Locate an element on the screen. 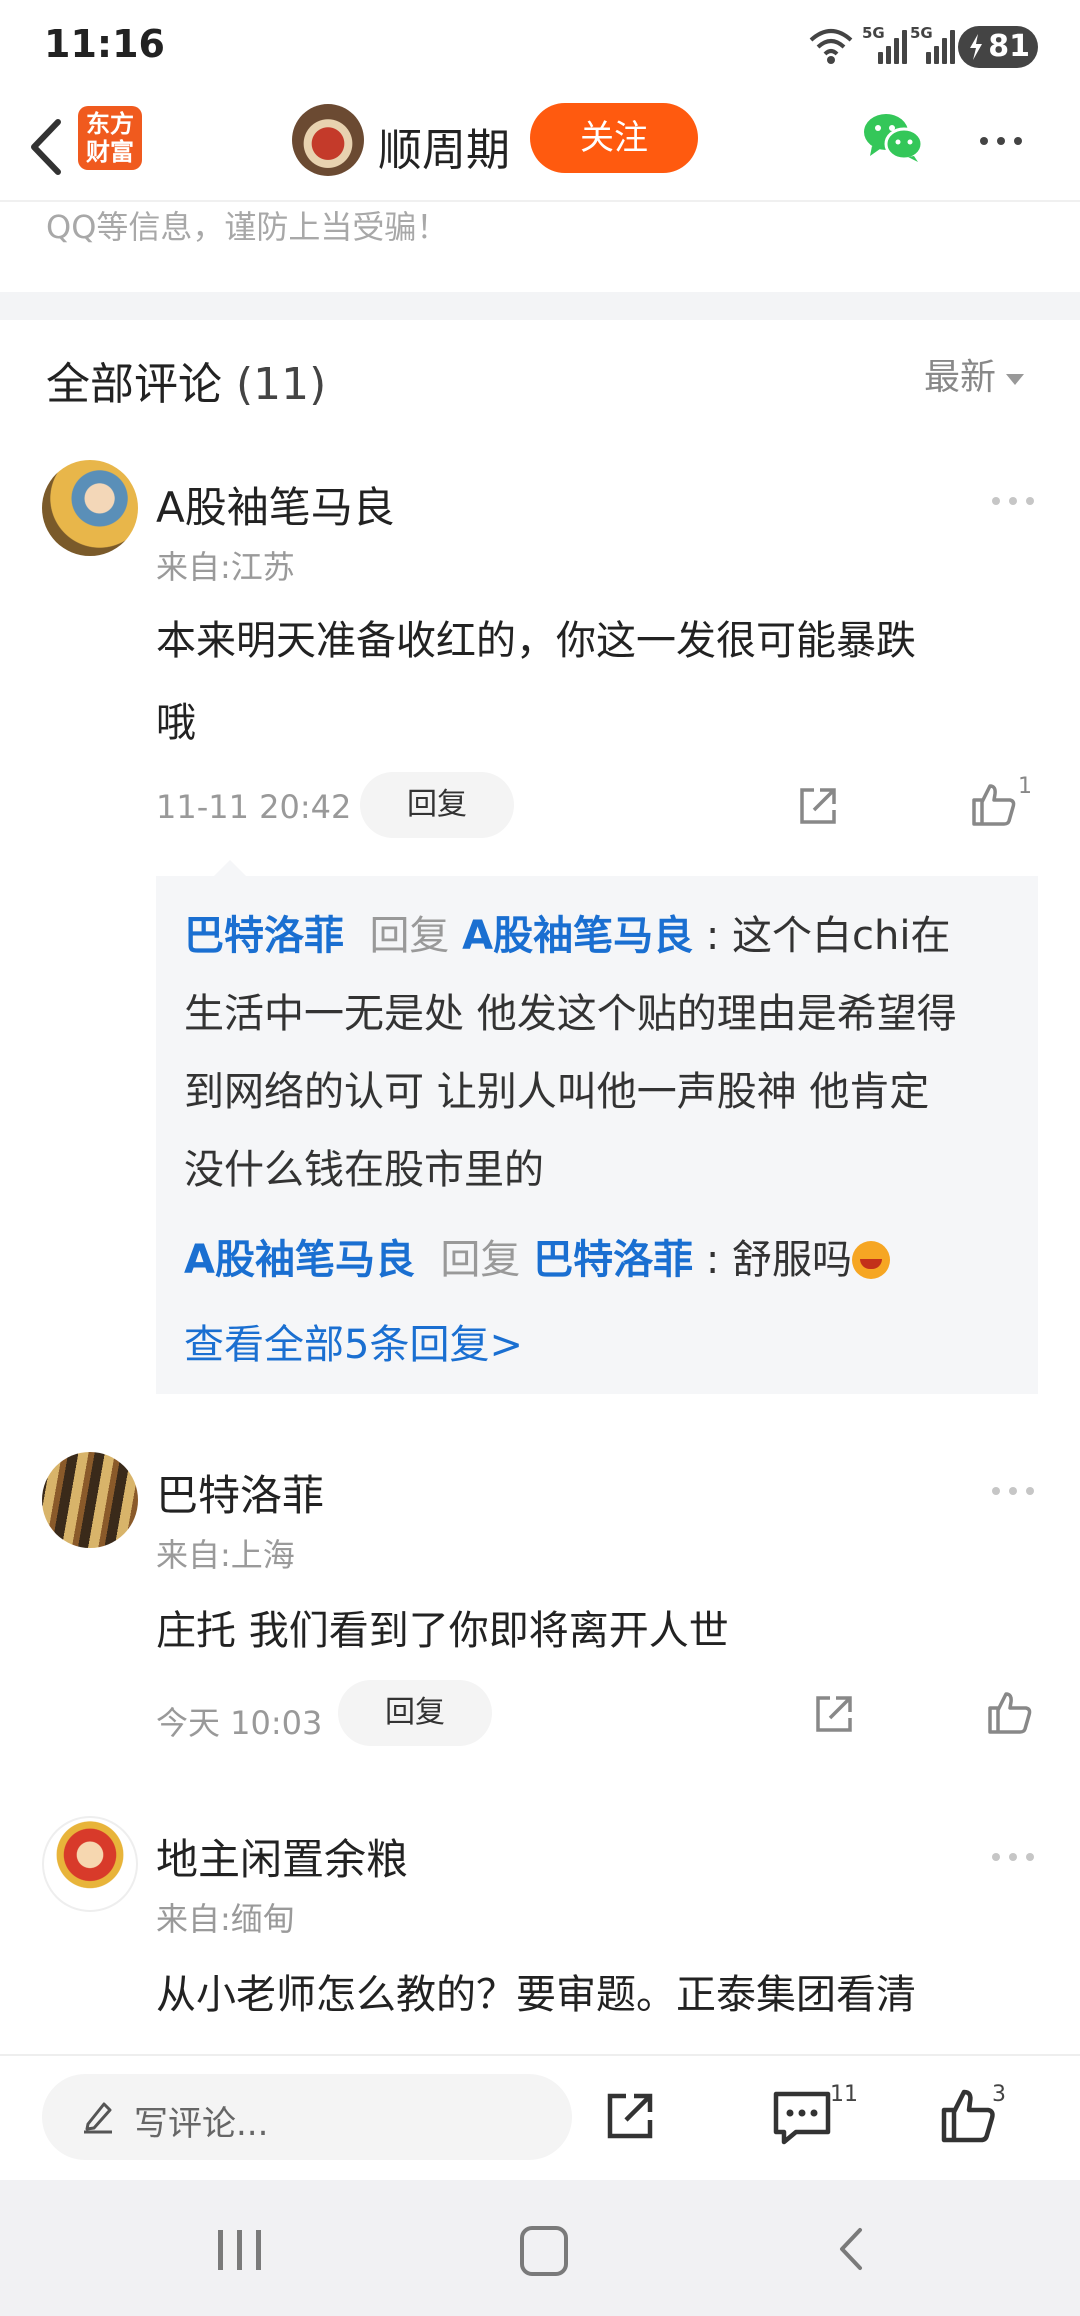 The image size is (1080, 2316). reply-item: A股袖笔马良 回复 巴特洛菲 : 舒服吗 is located at coordinates (604, 1260).